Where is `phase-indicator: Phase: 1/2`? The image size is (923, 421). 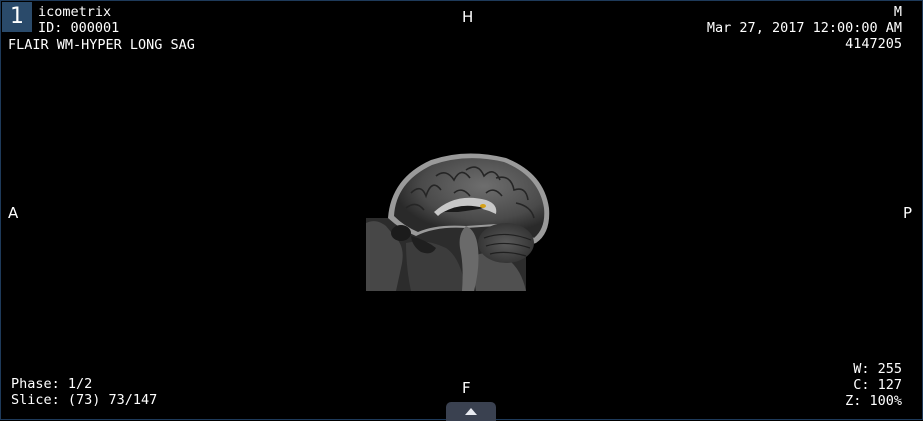
phase-indicator: Phase: 1/2 is located at coordinates (52, 384).